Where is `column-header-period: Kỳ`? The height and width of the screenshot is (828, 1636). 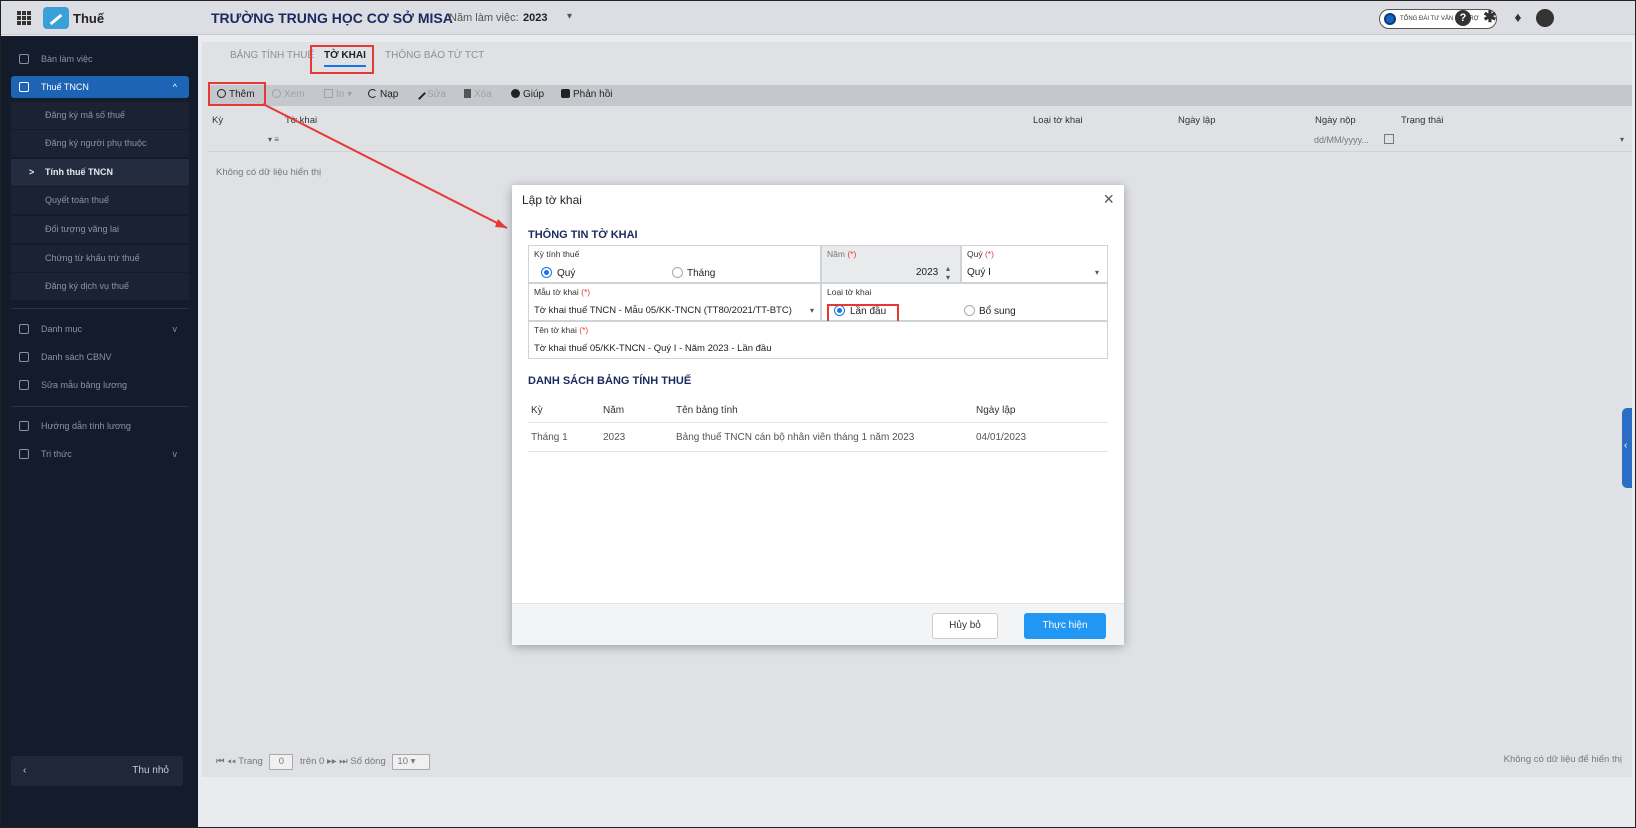
column-header-period: Kỳ is located at coordinates (217, 120).